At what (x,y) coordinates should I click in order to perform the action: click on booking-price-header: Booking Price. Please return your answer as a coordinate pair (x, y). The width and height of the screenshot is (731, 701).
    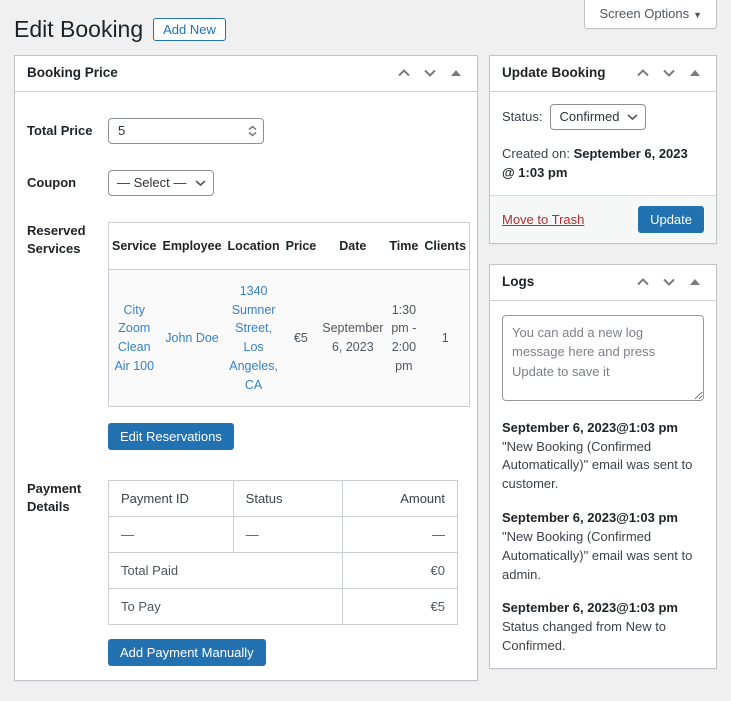
    Looking at the image, I should click on (246, 74).